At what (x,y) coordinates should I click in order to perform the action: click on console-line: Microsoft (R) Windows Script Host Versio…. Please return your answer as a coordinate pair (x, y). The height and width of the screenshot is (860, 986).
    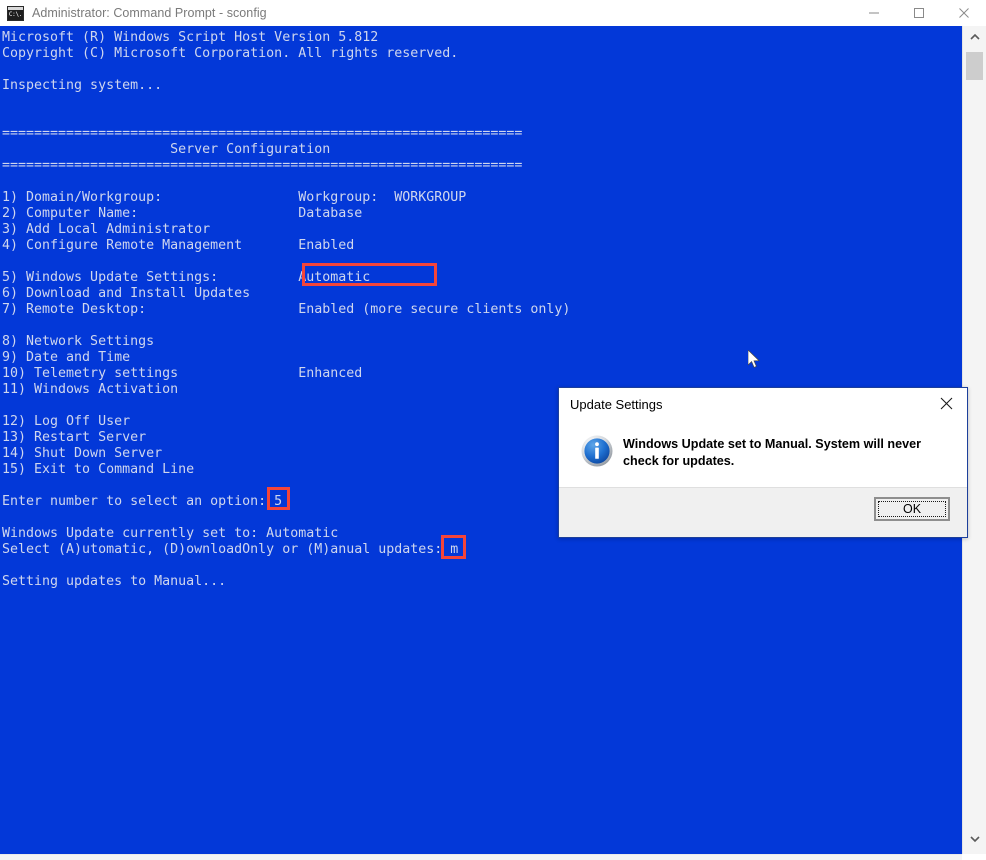
    Looking at the image, I should click on (190, 37).